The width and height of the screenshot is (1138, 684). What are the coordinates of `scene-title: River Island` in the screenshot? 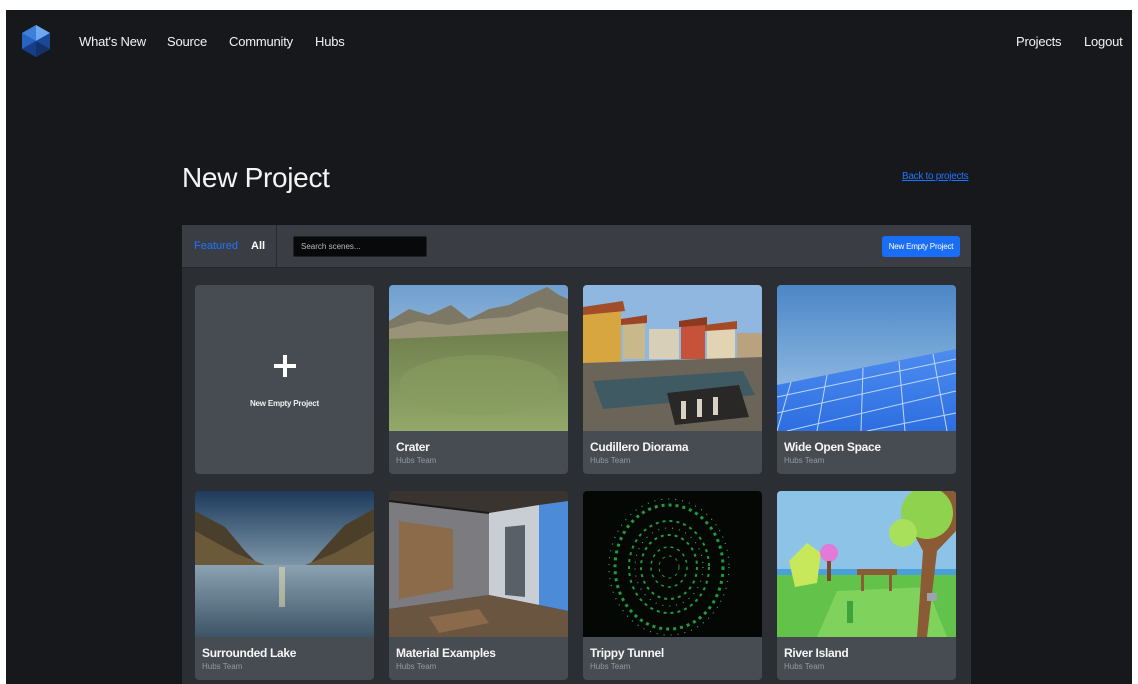 It's located at (816, 653).